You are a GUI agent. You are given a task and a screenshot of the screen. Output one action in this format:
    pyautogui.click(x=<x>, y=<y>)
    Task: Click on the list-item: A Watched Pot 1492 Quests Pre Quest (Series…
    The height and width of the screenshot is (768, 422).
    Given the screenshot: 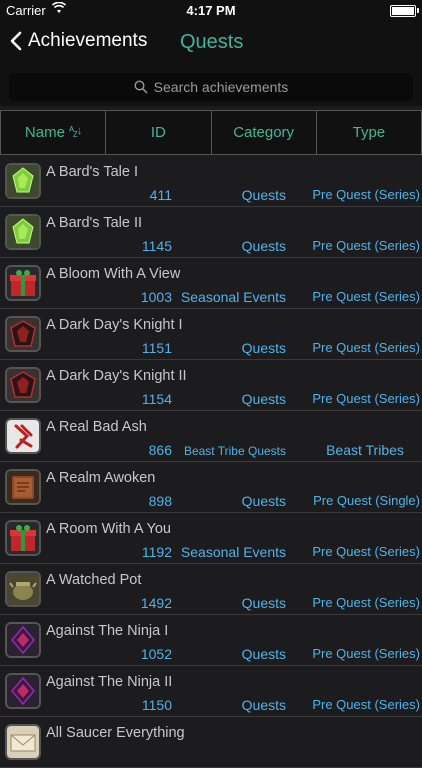 What is the action you would take?
    pyautogui.click(x=211, y=589)
    